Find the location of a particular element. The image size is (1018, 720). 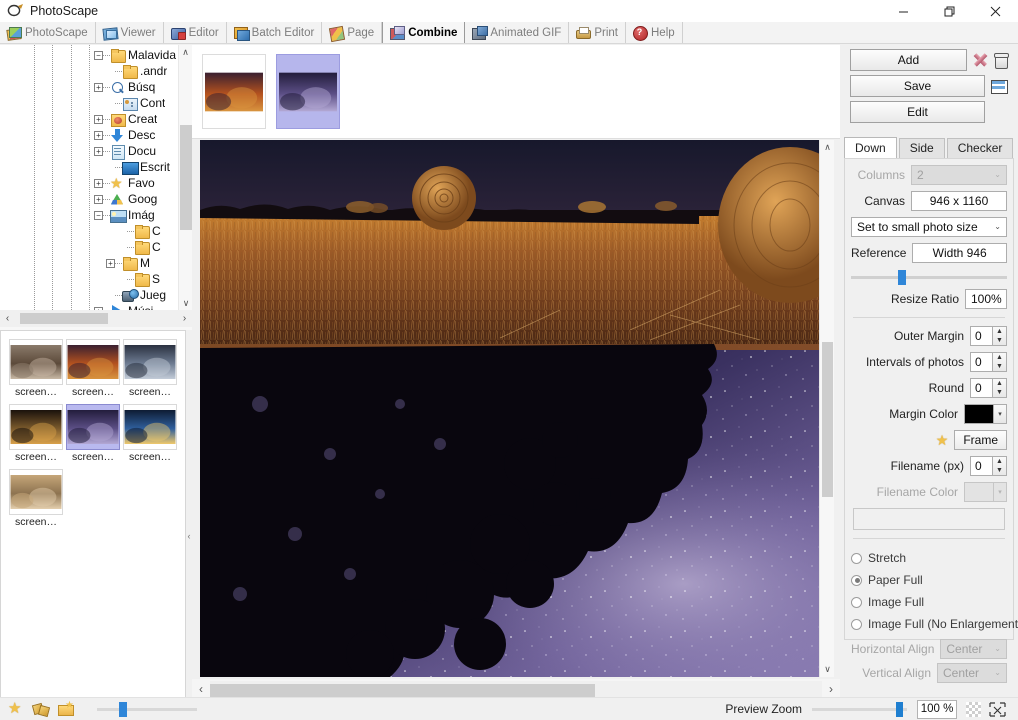

tree-item: + Goog is located at coordinates (96, 199).